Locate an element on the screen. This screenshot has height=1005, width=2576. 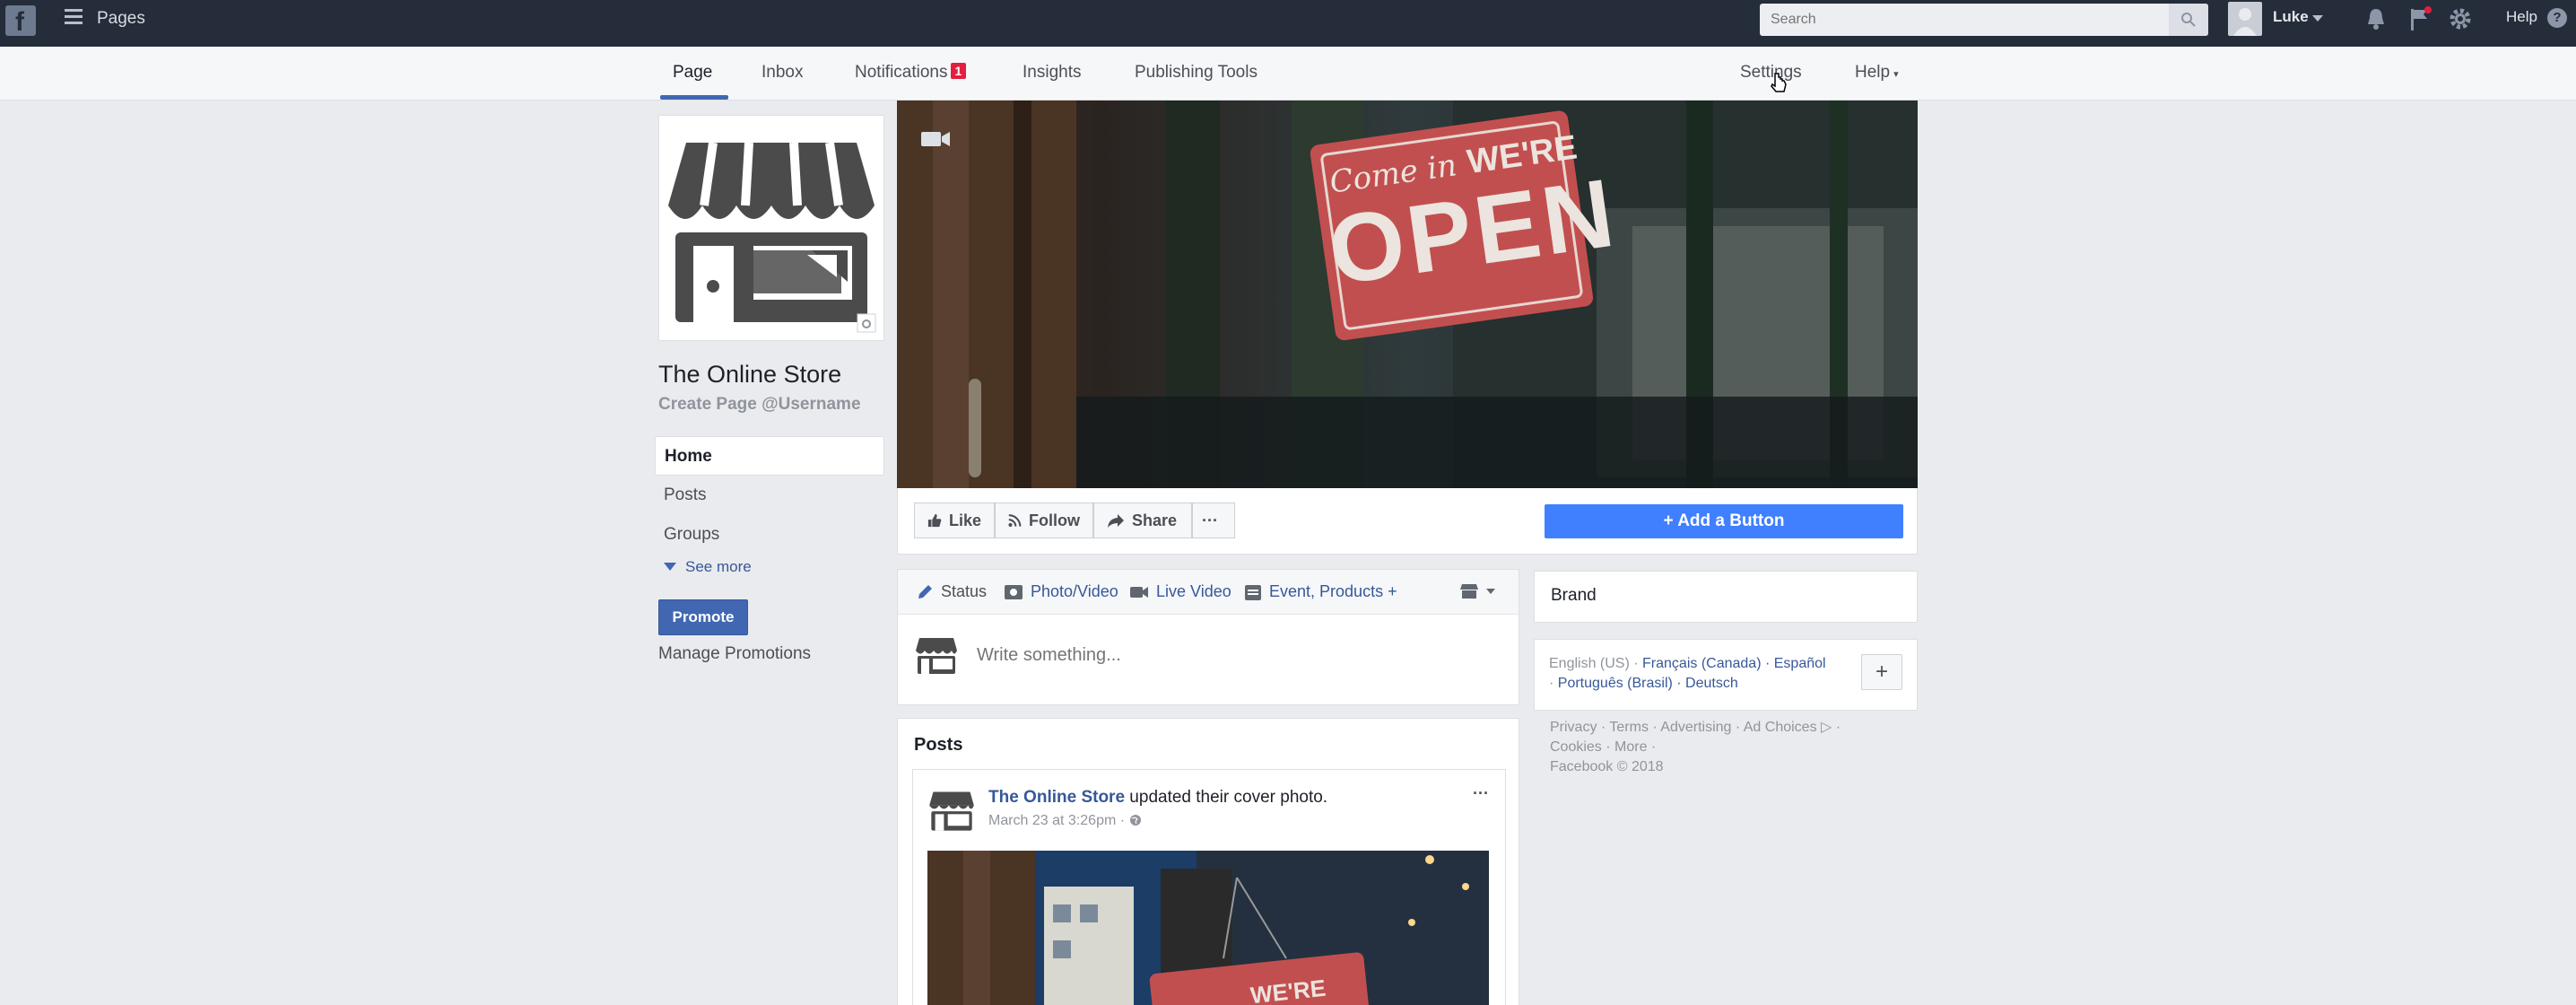
composer-tab-status-label: Status is located at coordinates (964, 591).